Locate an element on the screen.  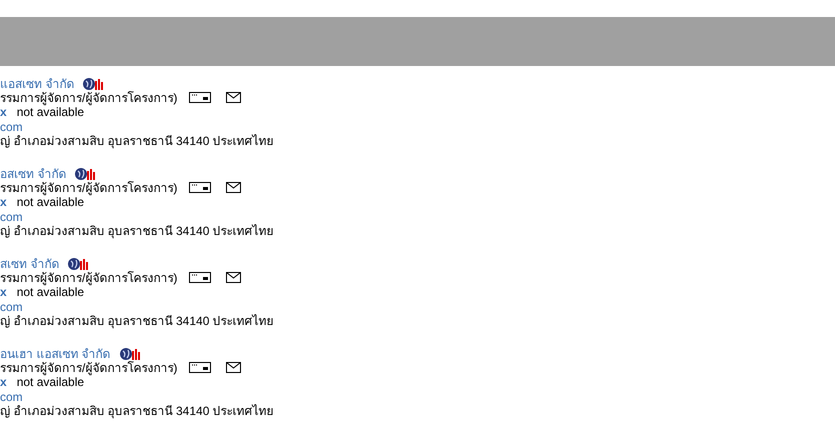
company-link: สเซท จำกัด is located at coordinates (30, 263).